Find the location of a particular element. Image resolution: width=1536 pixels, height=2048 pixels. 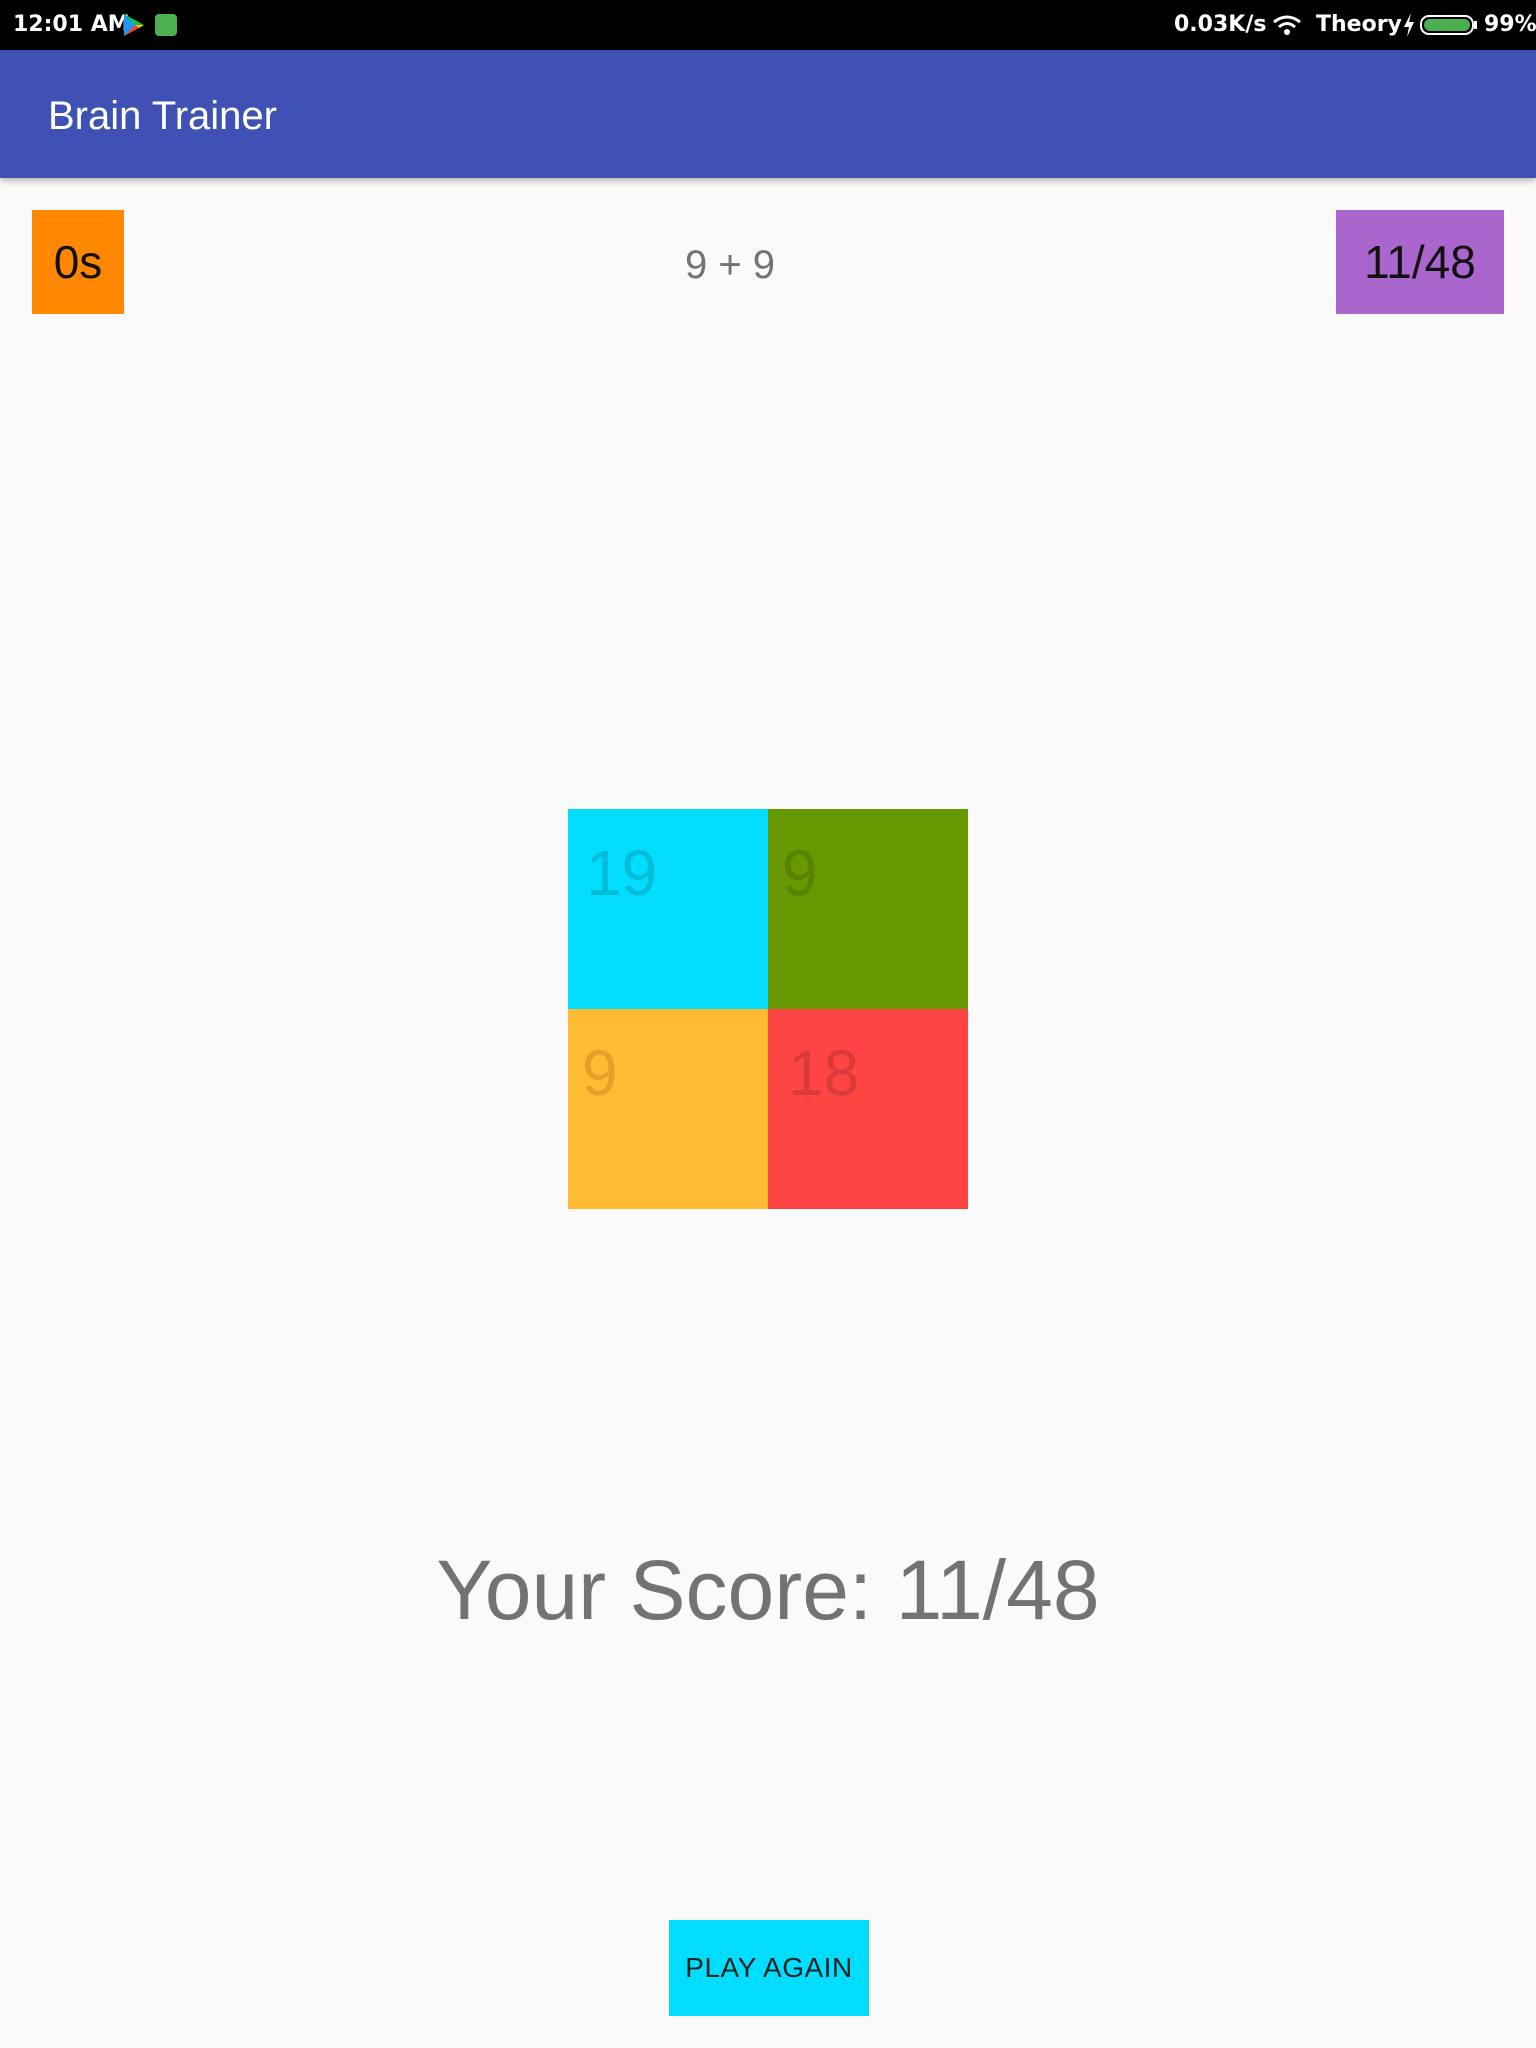

answer-button-4: 18 is located at coordinates (868, 1109).